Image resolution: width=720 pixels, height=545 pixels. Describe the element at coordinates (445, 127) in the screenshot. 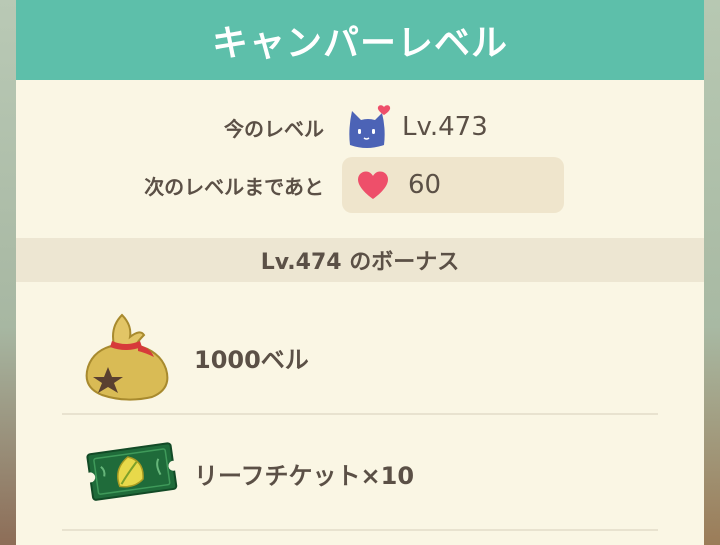

I see `current-level-value: Lv.473` at that location.